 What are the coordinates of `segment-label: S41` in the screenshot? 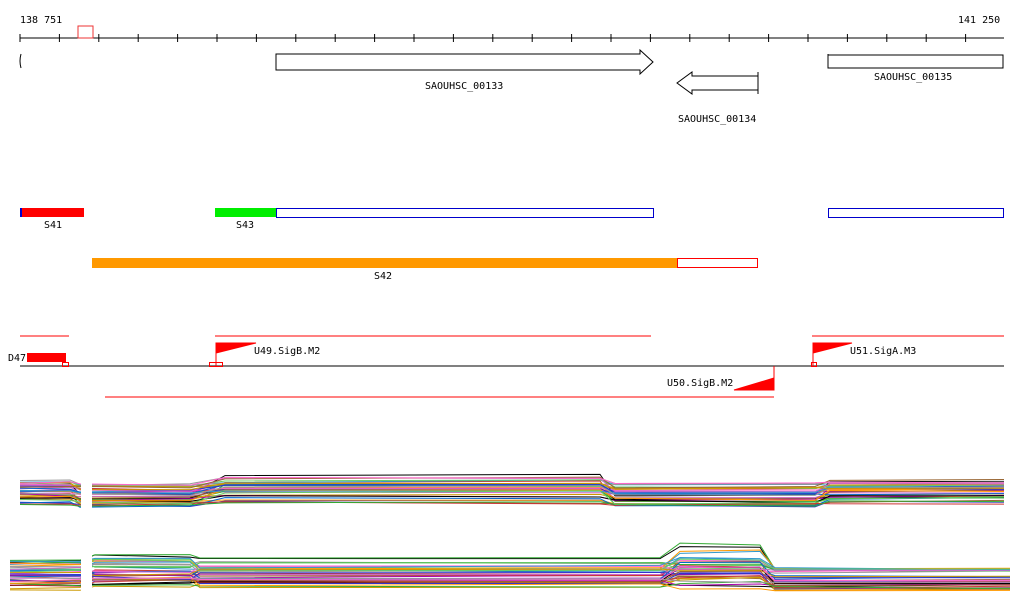 It's located at (53, 225).